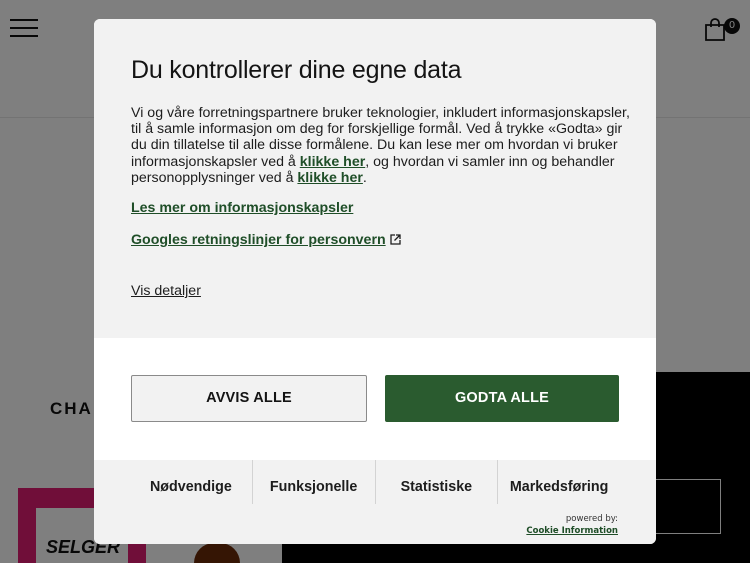 The height and width of the screenshot is (563, 750). I want to click on google-privacy-link-wrapper: Googles retningslinjer for personvern, so click(266, 240).